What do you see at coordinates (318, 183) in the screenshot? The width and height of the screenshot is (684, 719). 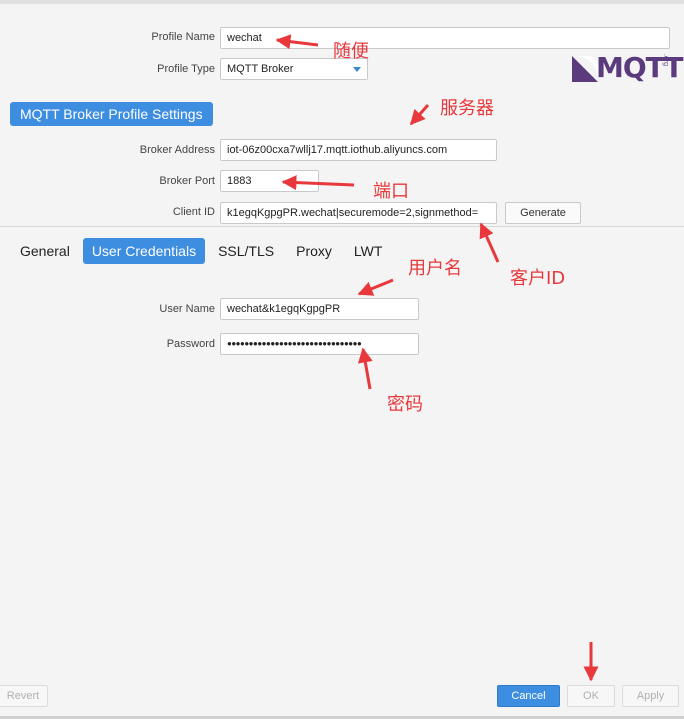 I see `arrow-port-icon` at bounding box center [318, 183].